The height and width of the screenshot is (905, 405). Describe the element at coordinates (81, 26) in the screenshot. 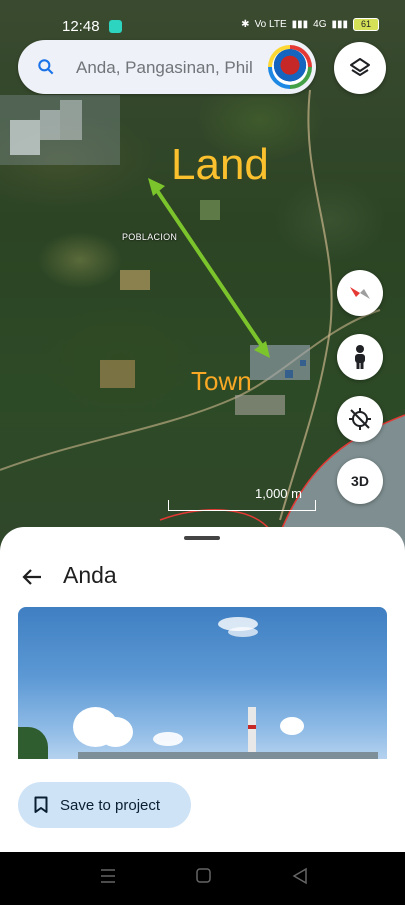

I see `status-time: 12:48` at that location.